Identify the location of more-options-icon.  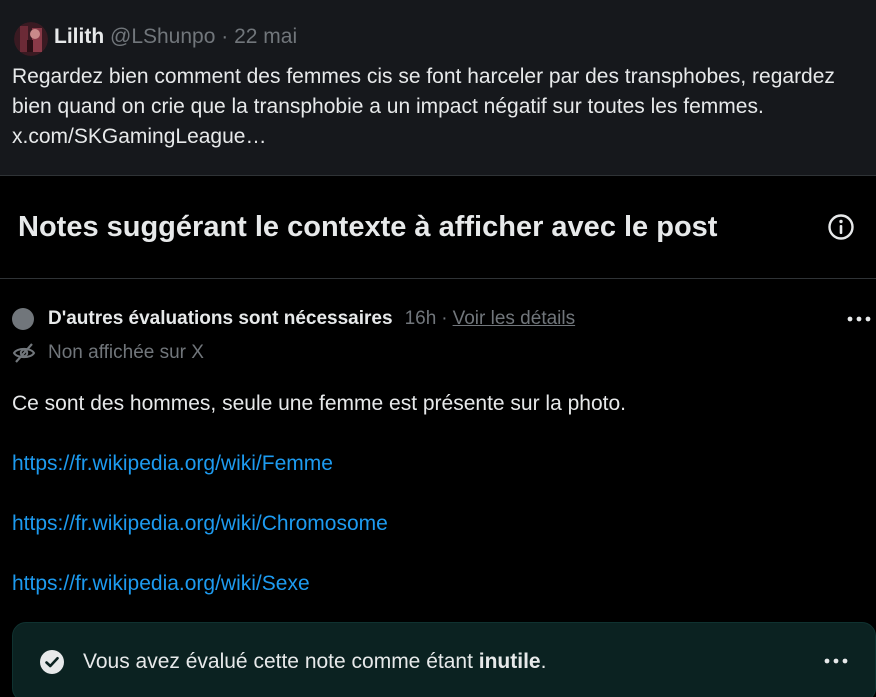
(859, 319).